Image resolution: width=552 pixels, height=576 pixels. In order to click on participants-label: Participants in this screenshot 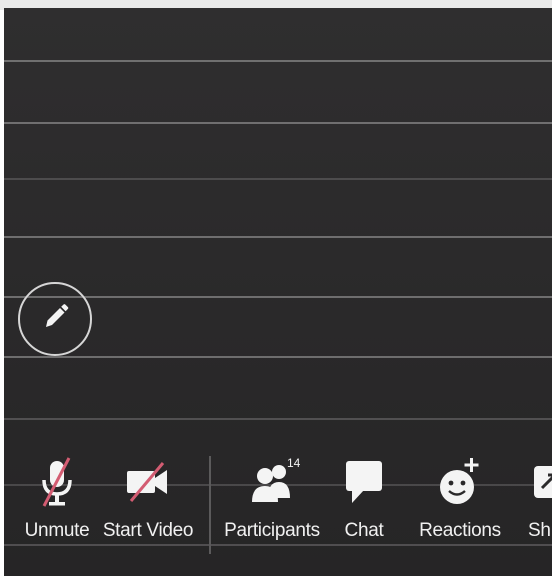, I will do `click(272, 530)`.